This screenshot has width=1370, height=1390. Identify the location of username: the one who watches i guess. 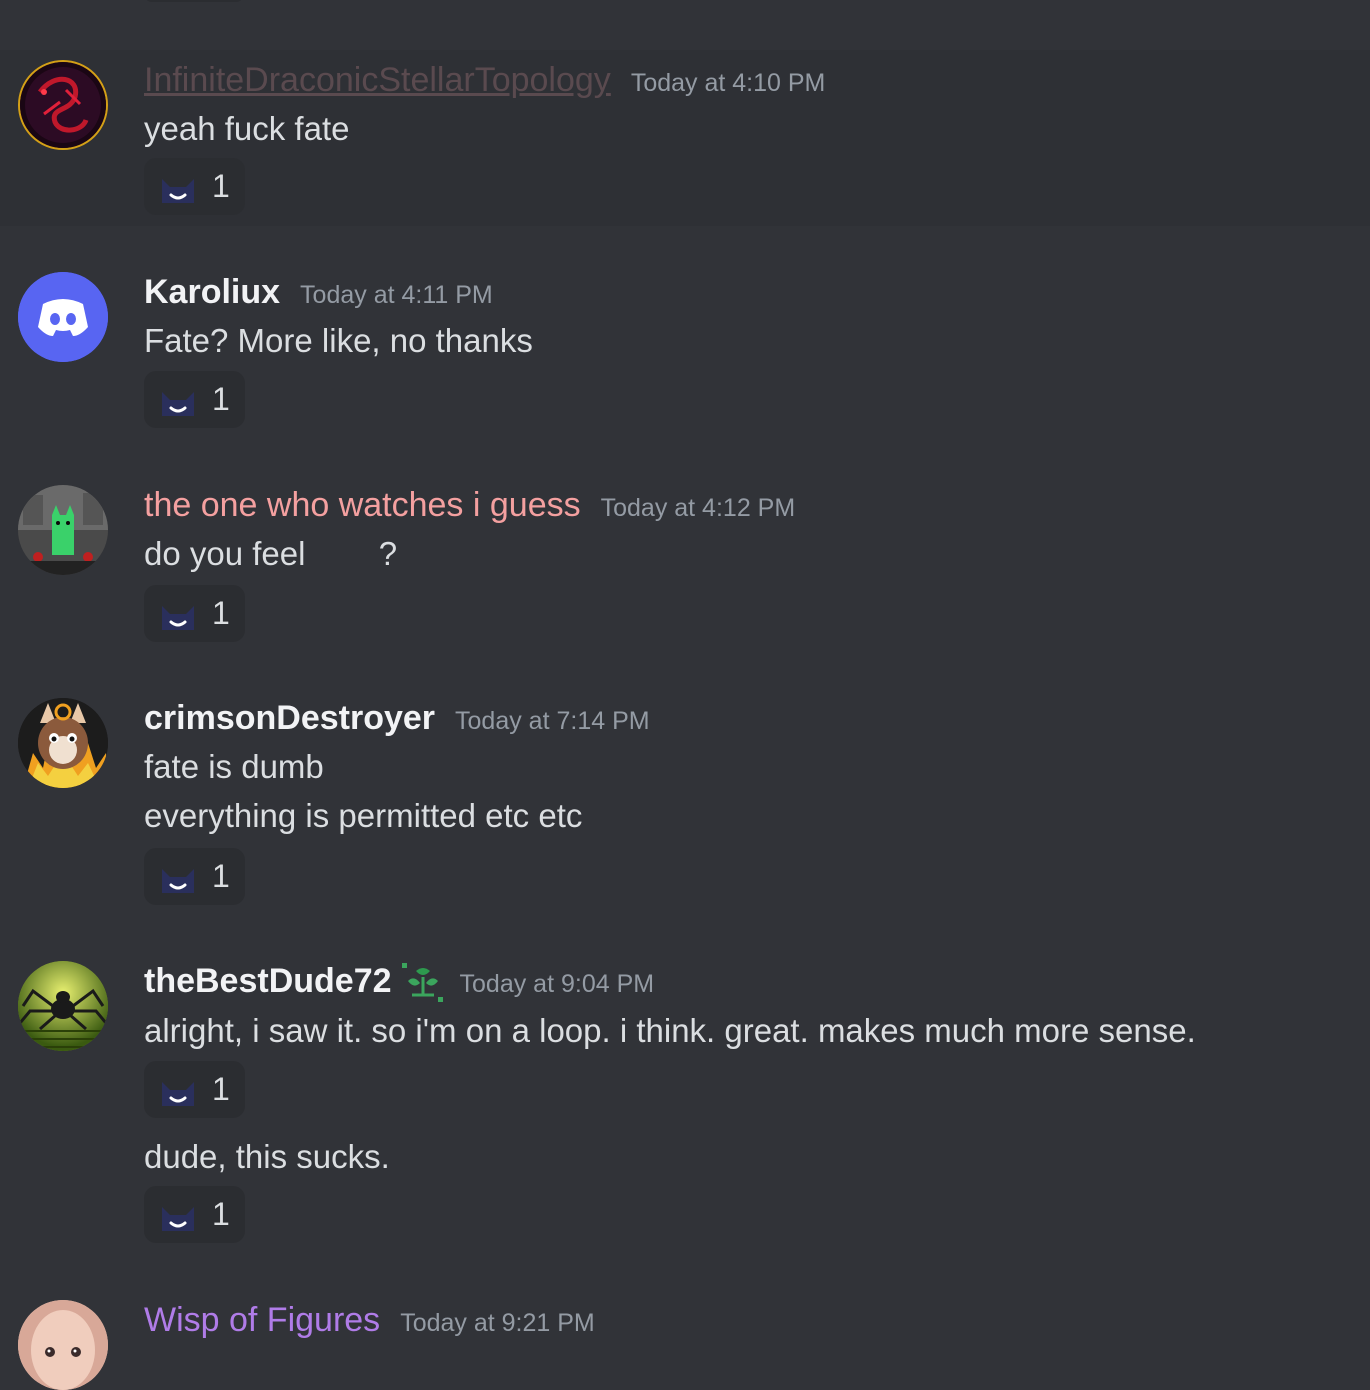
(362, 505).